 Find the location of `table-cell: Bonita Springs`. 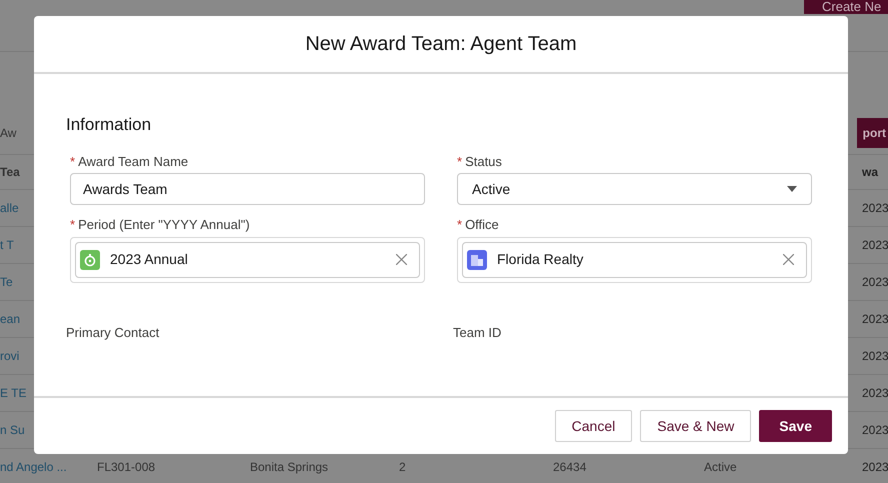

table-cell: Bonita Springs is located at coordinates (289, 467).